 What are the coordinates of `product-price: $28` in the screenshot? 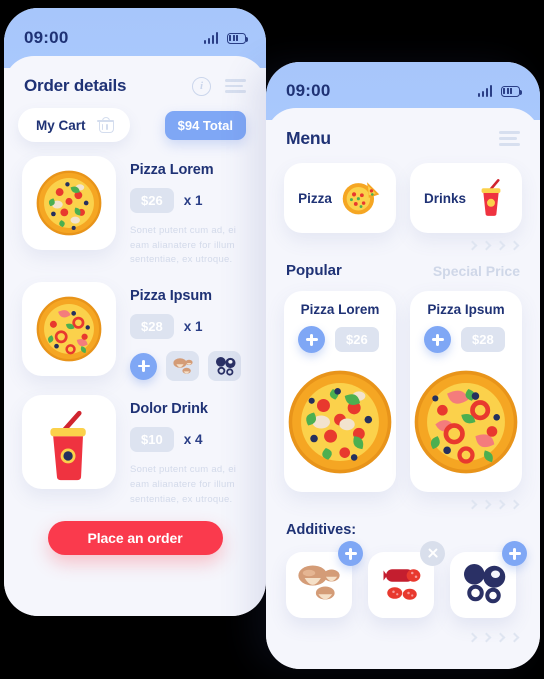 It's located at (483, 339).